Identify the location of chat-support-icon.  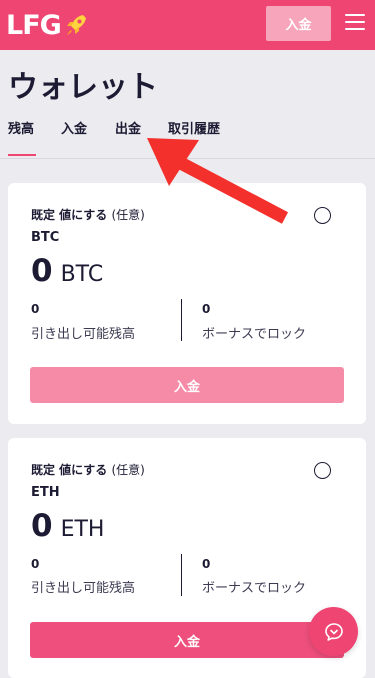
(333, 631).